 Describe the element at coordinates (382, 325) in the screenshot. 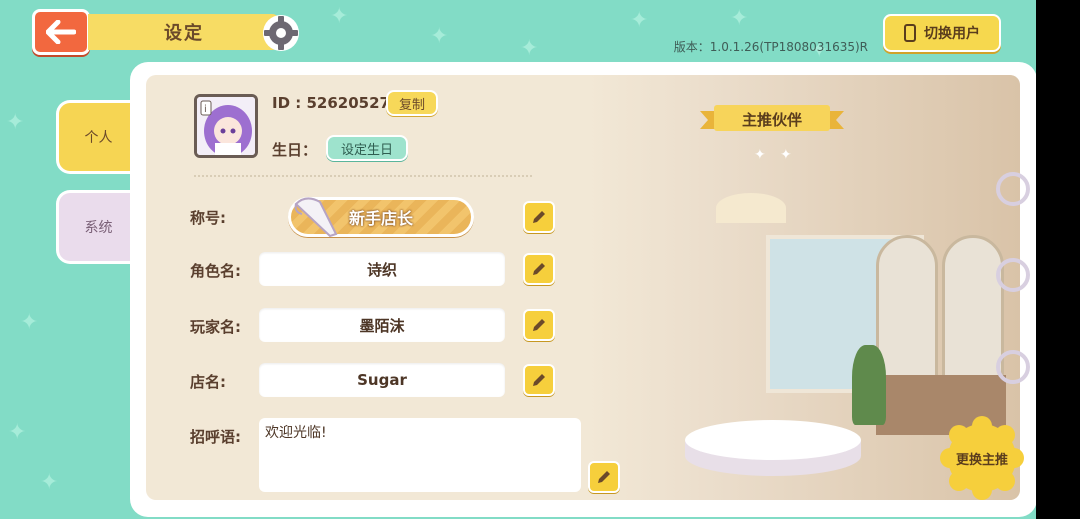

I see `player-name-field: 墨陌沫` at that location.